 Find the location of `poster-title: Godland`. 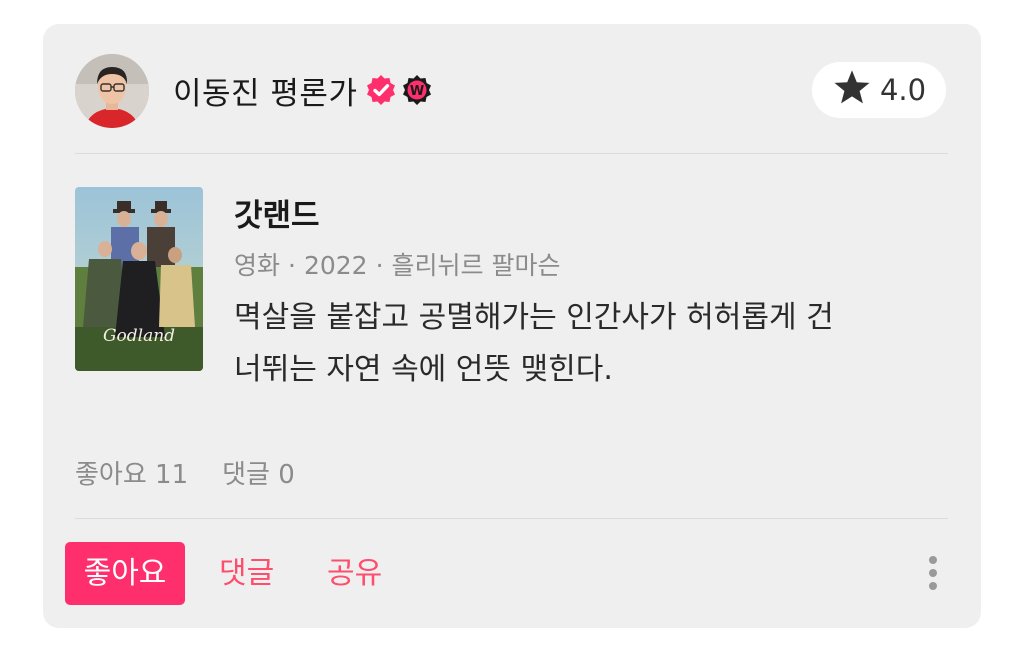

poster-title: Godland is located at coordinates (139, 336).